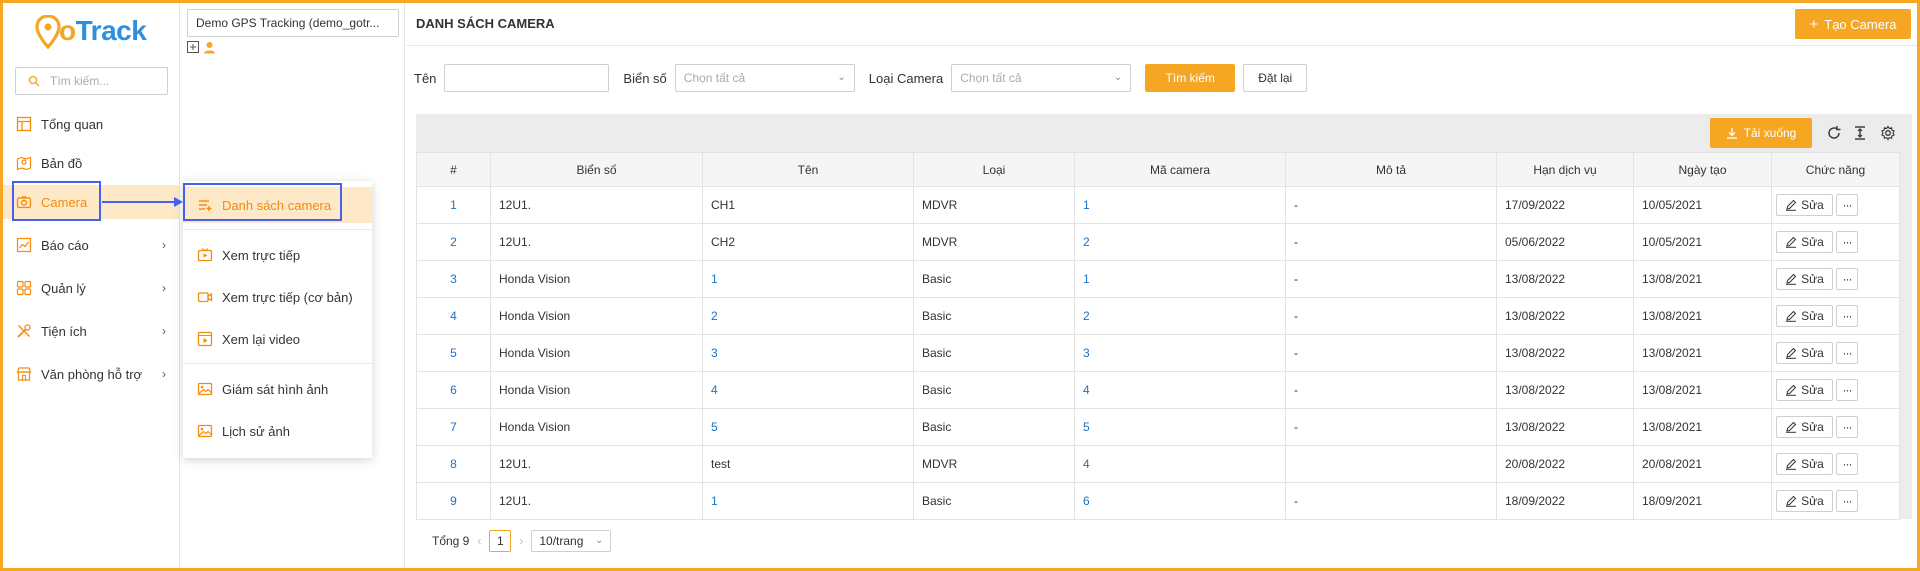  I want to click on page-size-value: 10/trang, so click(561, 541).